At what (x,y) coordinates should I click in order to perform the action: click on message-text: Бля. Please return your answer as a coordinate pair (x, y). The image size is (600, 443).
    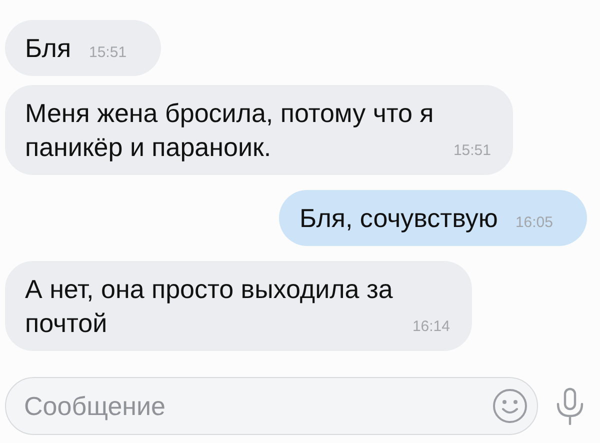
    Looking at the image, I should click on (48, 48).